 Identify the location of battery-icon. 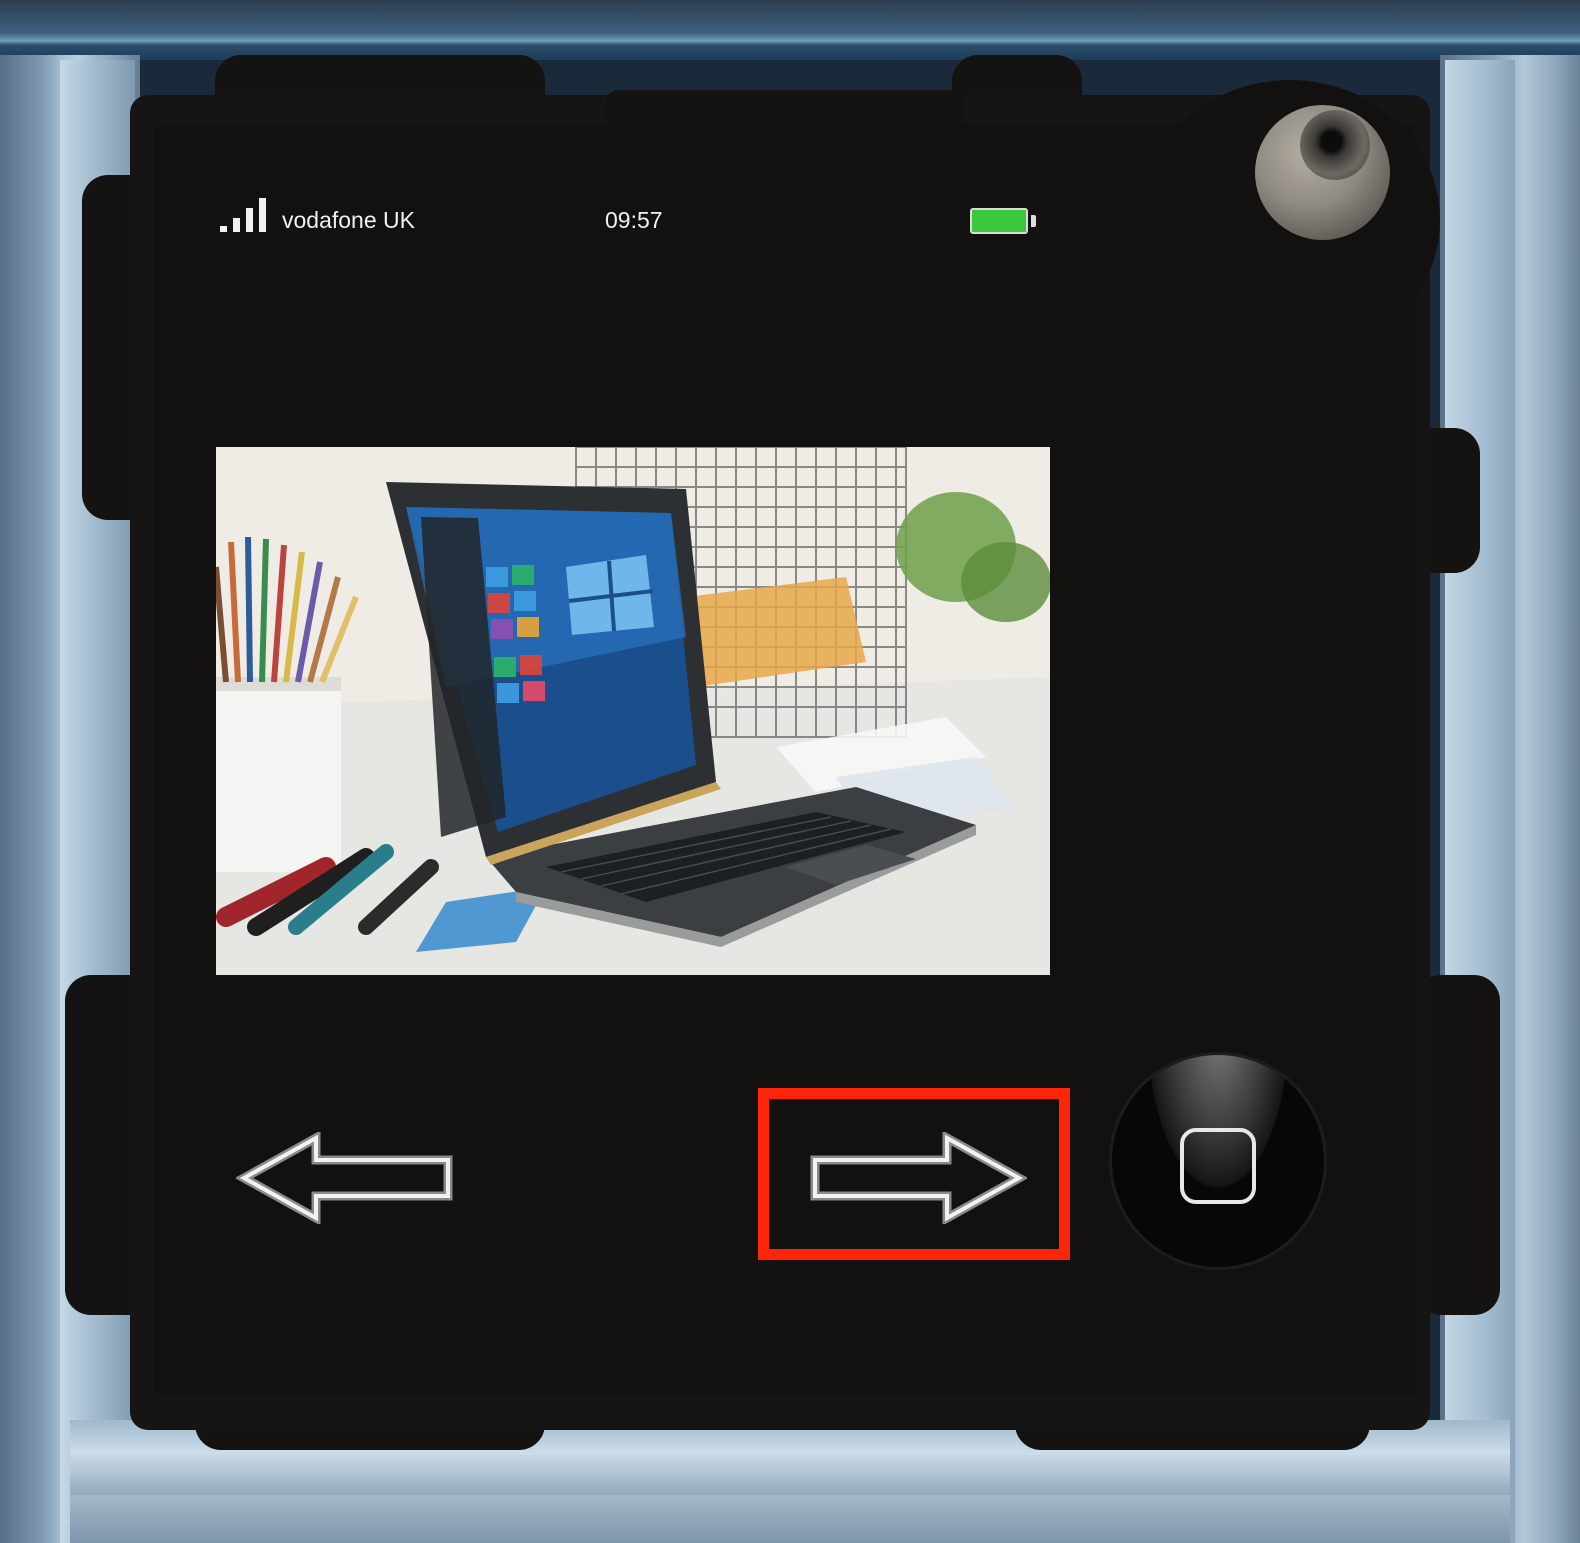
(999, 221).